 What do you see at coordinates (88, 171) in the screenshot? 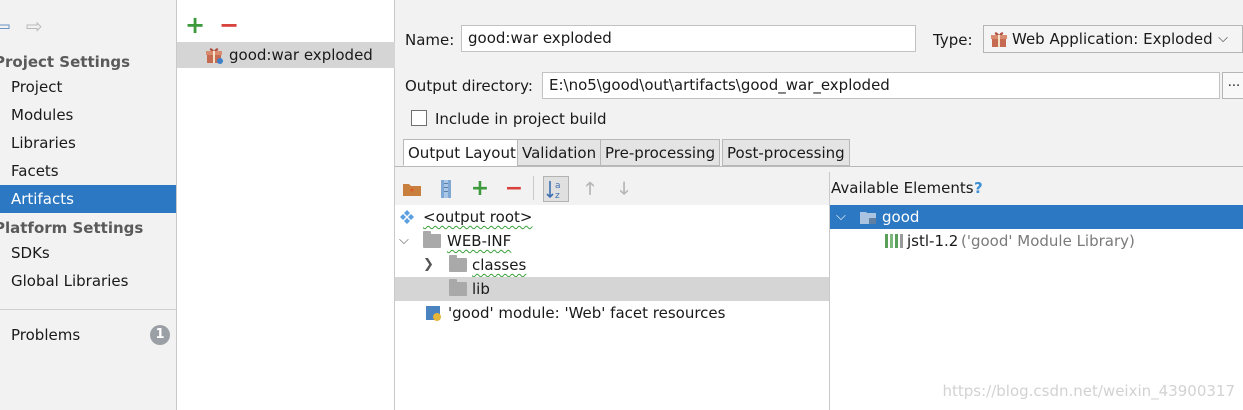
I see `sidebar-item-facets: Facets` at bounding box center [88, 171].